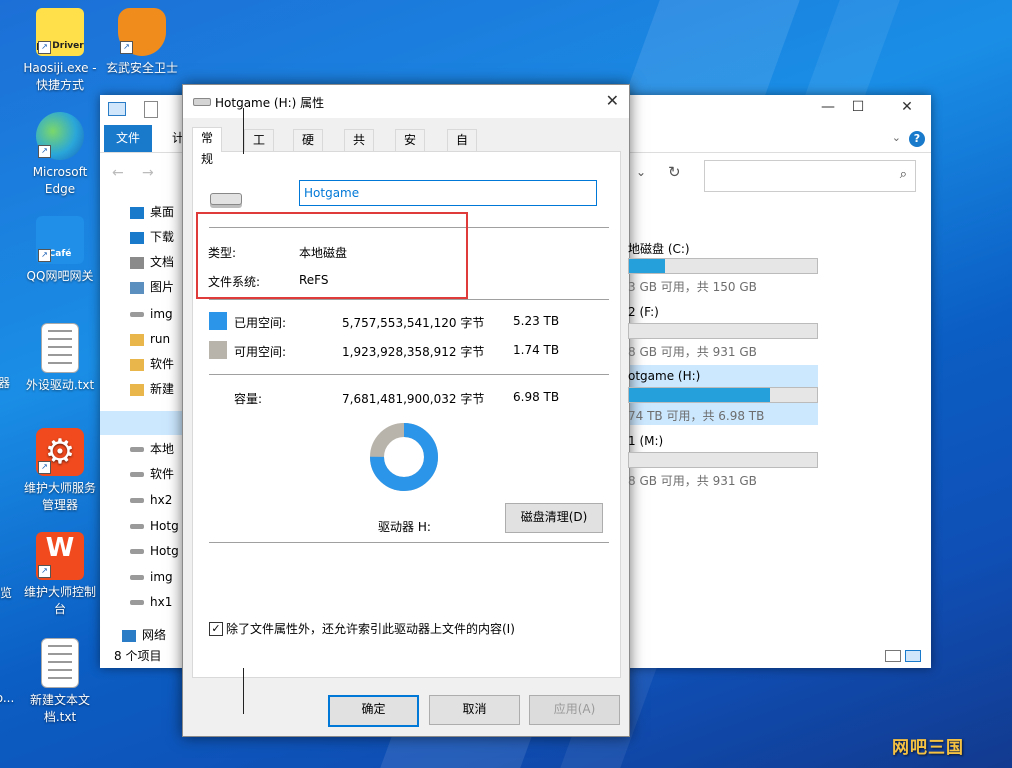 The width and height of the screenshot is (1012, 768). Describe the element at coordinates (60, 548) in the screenshot. I see `icon-badge-text: W` at that location.